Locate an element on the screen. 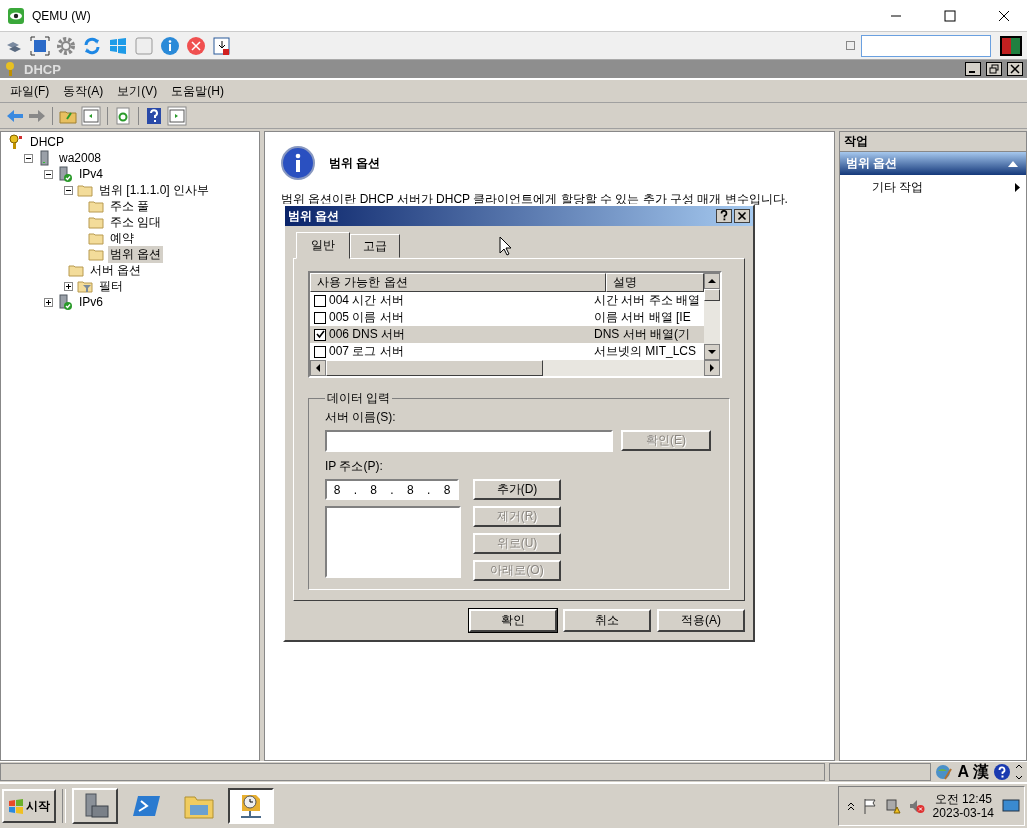  options-icon is located at coordinates (1019, 772).